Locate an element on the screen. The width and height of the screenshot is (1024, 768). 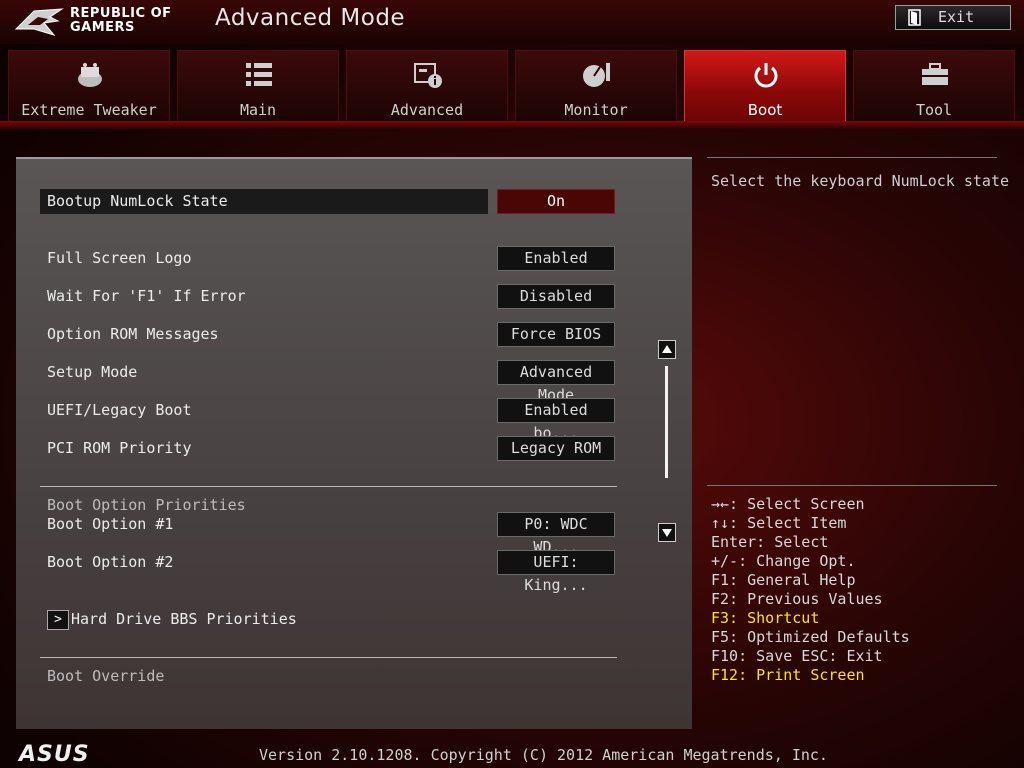
tab-main: Main is located at coordinates (258, 86).